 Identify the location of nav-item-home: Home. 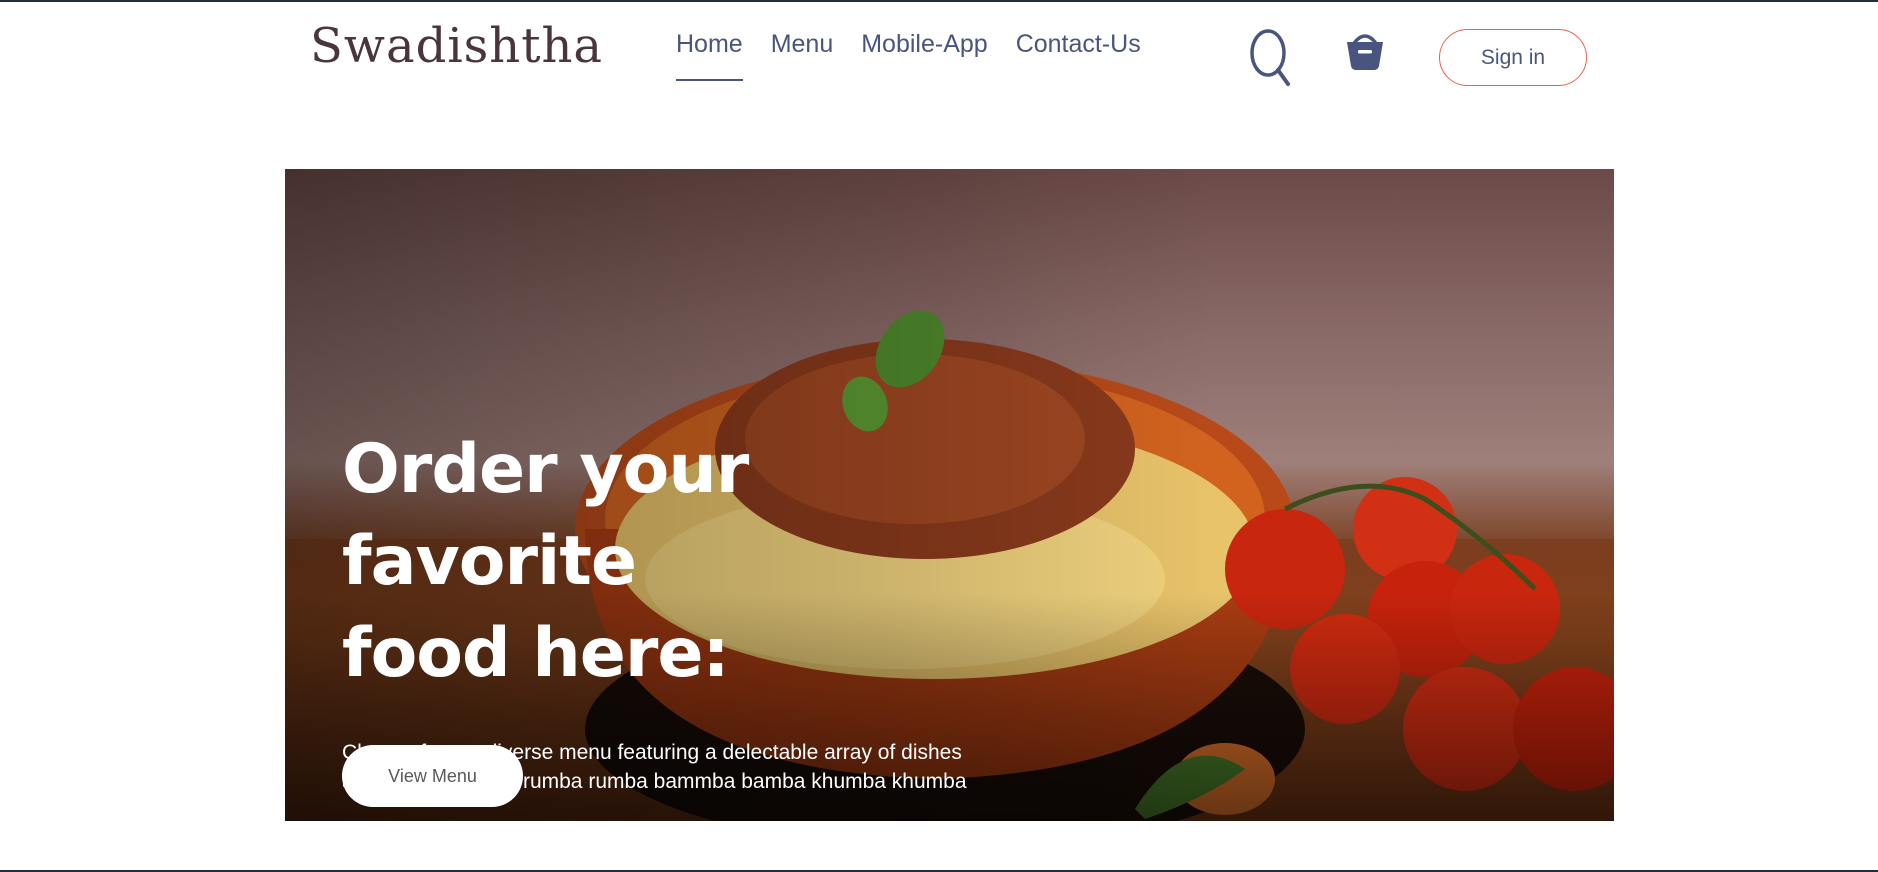
(709, 55).